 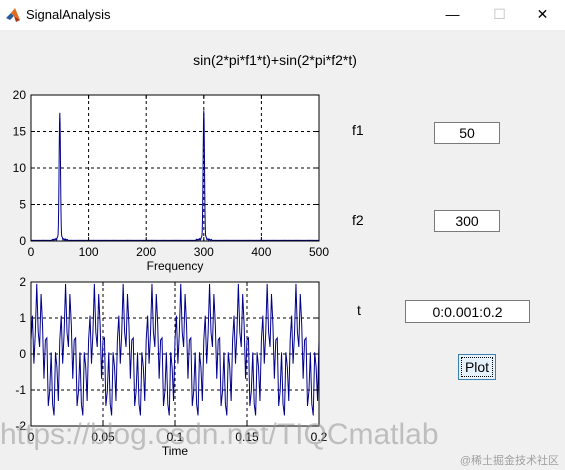 I want to click on t-input, so click(x=467, y=311).